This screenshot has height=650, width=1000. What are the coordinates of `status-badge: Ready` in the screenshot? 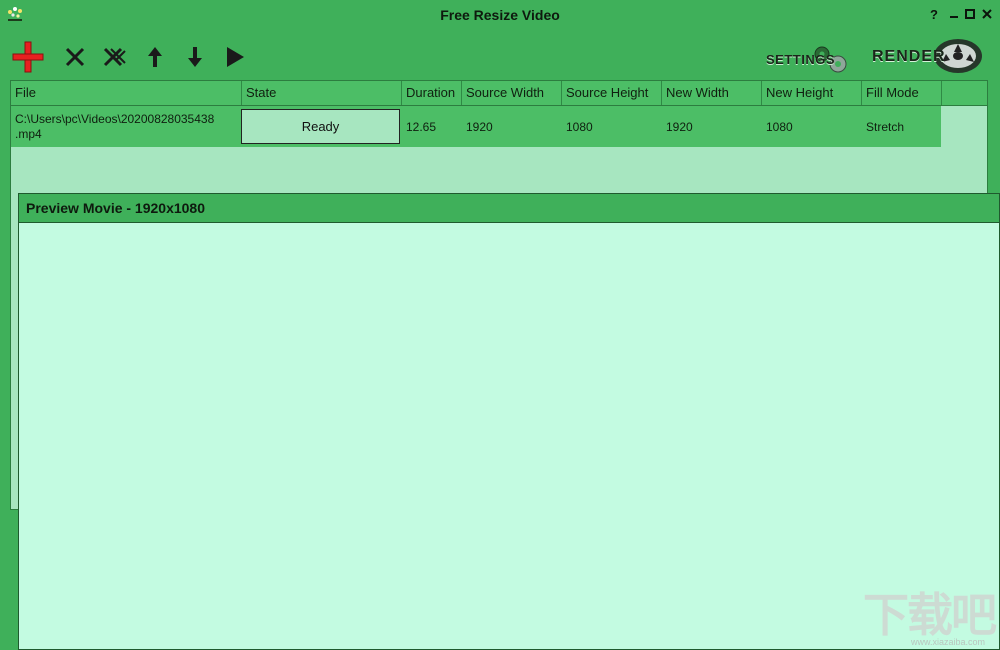 It's located at (320, 126).